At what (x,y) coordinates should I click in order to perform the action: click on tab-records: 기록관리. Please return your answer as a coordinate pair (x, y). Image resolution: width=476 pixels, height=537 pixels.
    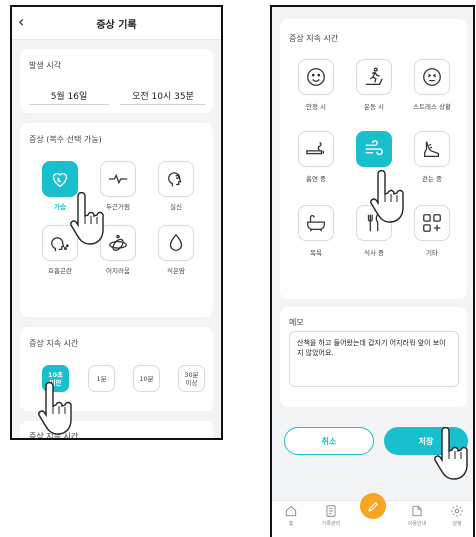
    Looking at the image, I should click on (331, 515).